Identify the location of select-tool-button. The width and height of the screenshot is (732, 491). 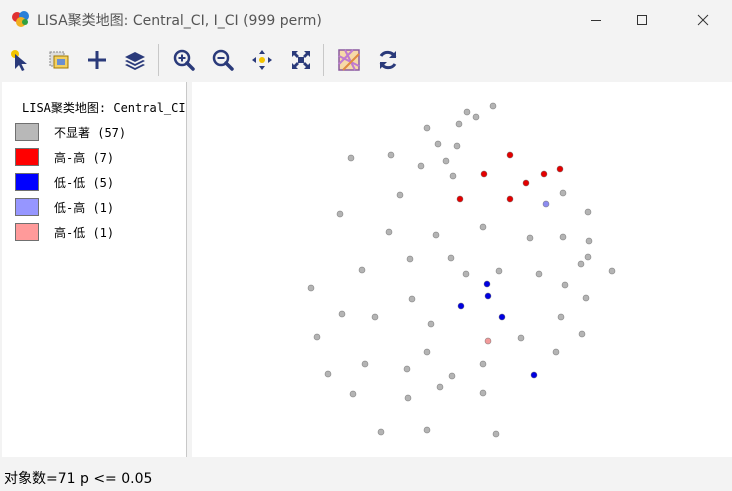
(20, 60).